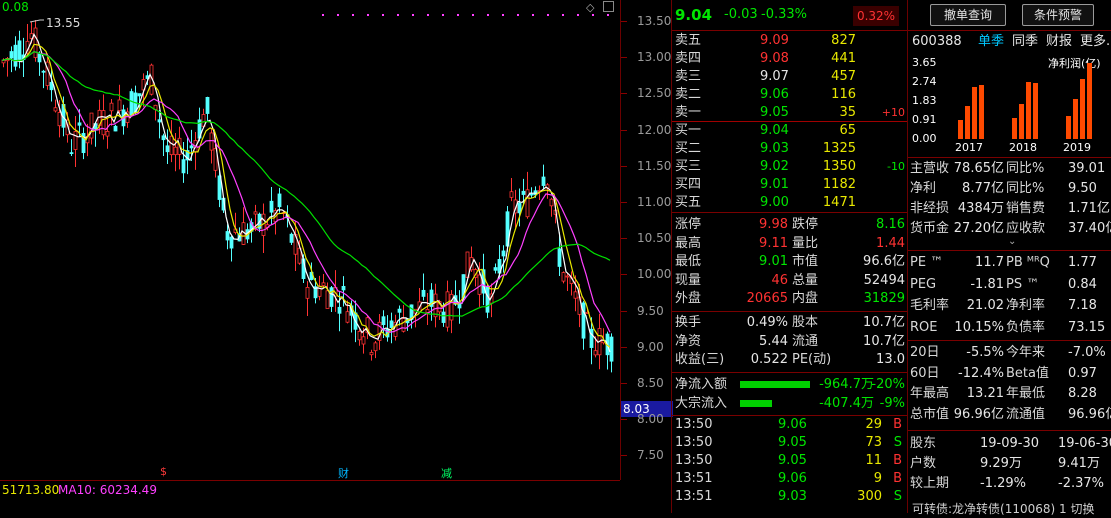 The height and width of the screenshot is (518, 1111). What do you see at coordinates (1012, 241) in the screenshot?
I see `expand-chevron-icon: ⌄` at bounding box center [1012, 241].